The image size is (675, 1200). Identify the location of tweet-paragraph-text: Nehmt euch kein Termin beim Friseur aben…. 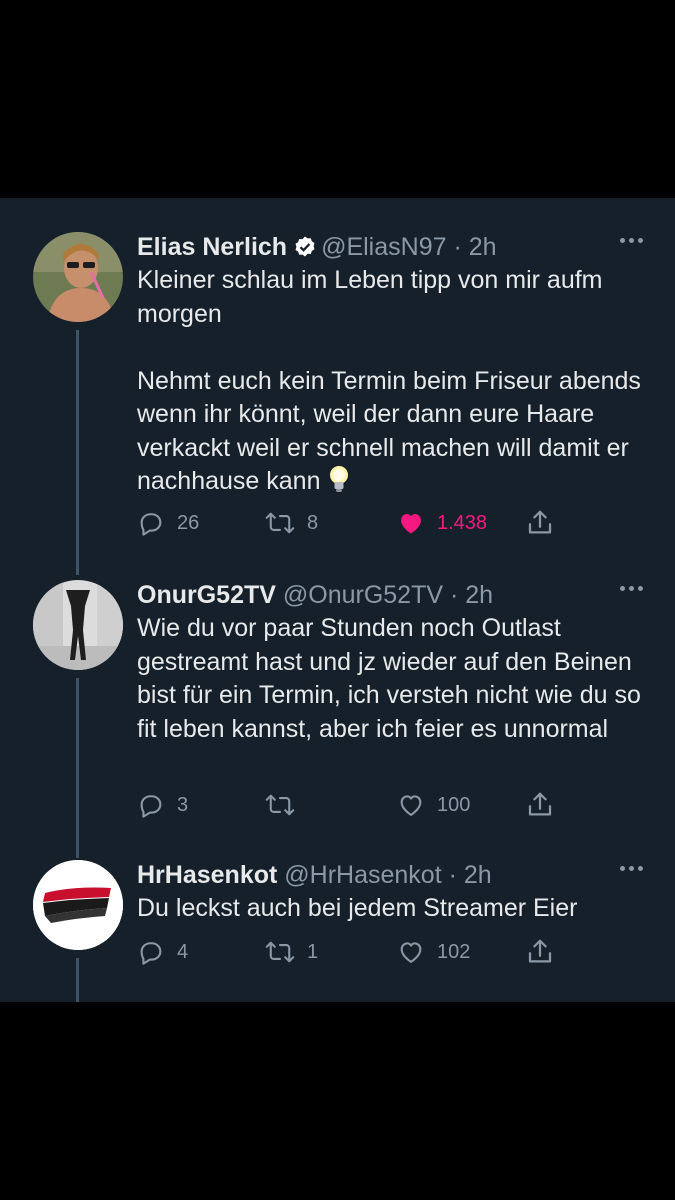
(389, 431).